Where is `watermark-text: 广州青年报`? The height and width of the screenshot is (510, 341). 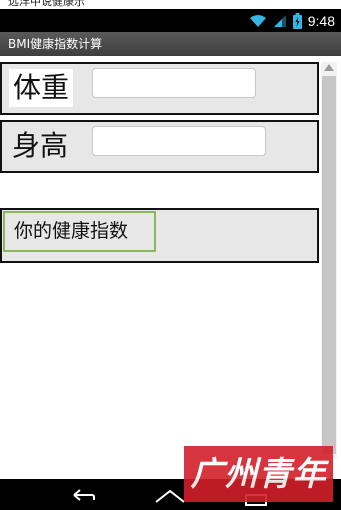
watermark-text: 广州青年报 is located at coordinates (258, 473).